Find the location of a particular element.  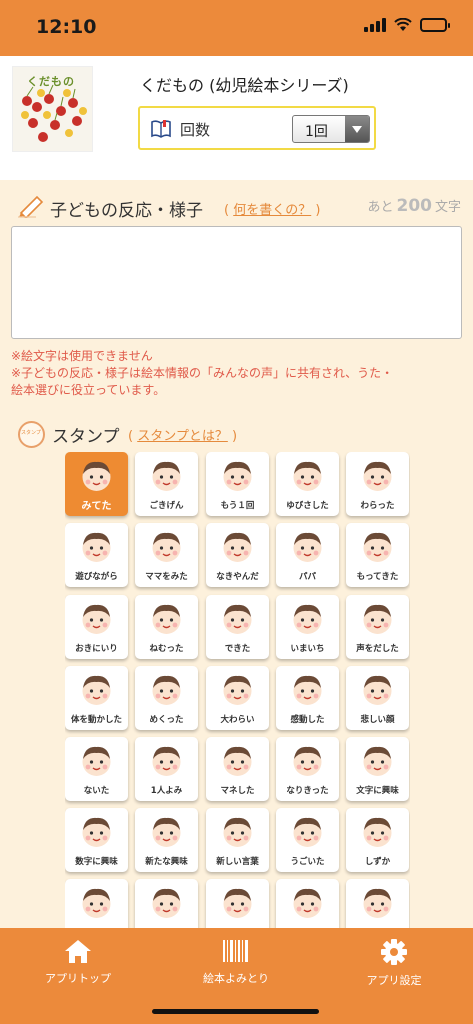

stamp-label: 1人よみ is located at coordinates (166, 791).